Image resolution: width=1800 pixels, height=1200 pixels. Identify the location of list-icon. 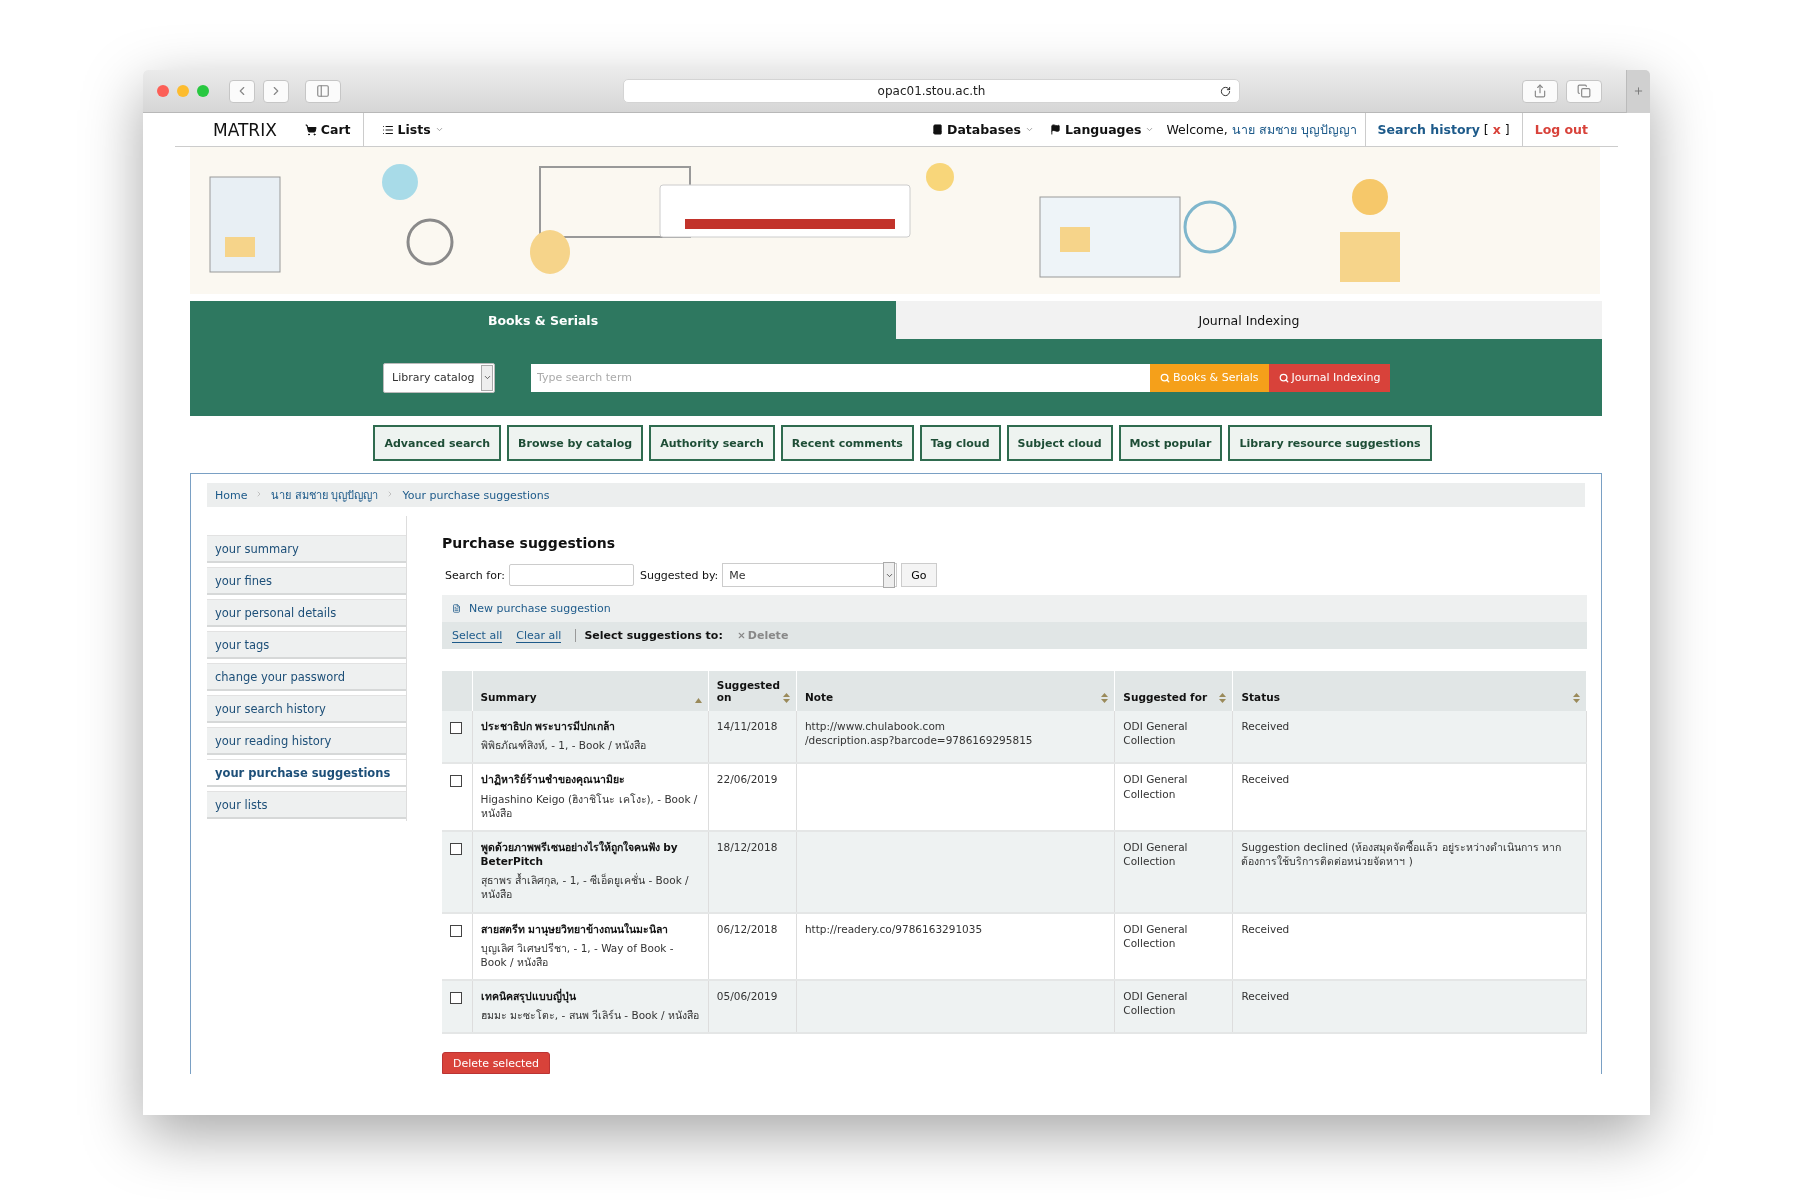
(387, 129).